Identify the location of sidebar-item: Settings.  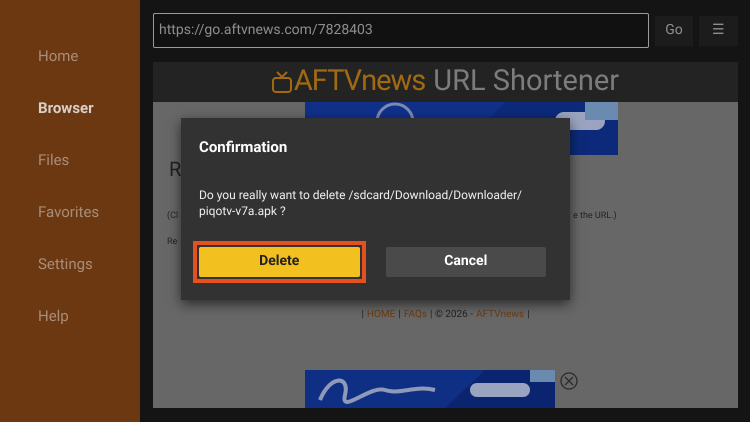
(89, 264).